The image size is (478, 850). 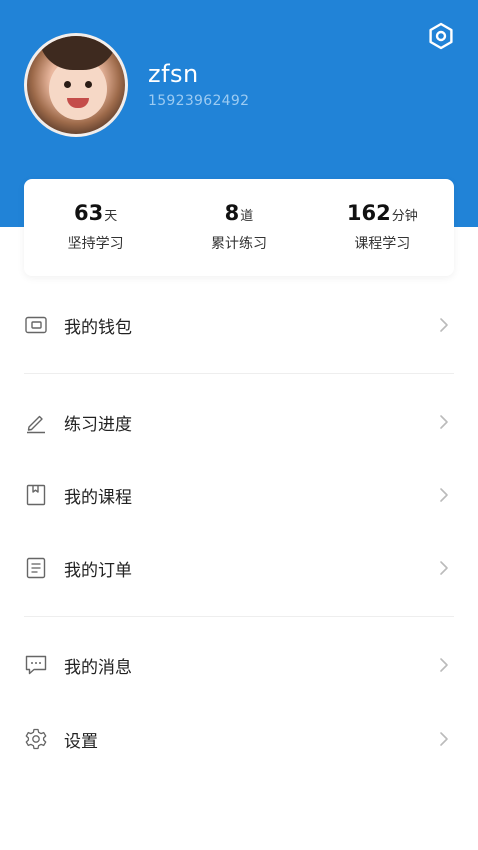 I want to click on menu-label-messages: 我的消息, so click(x=98, y=667).